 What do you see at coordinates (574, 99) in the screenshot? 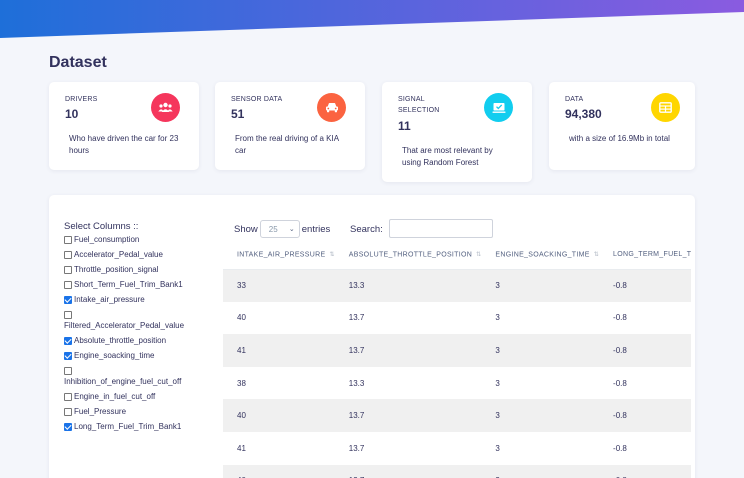
I see `stat-label: DATA` at bounding box center [574, 99].